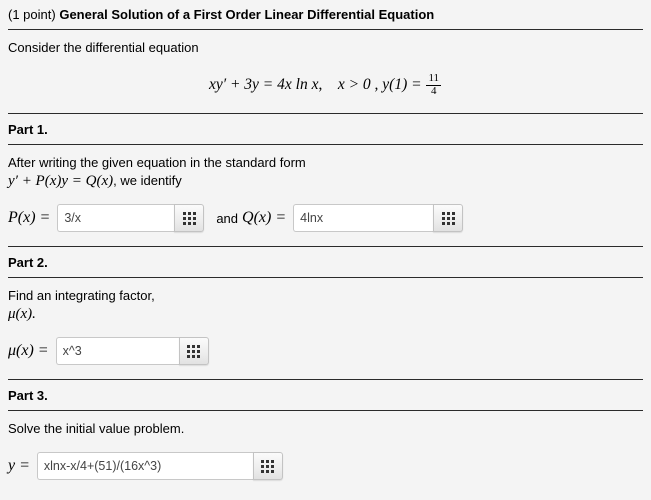  I want to click on y-input, so click(144, 466).